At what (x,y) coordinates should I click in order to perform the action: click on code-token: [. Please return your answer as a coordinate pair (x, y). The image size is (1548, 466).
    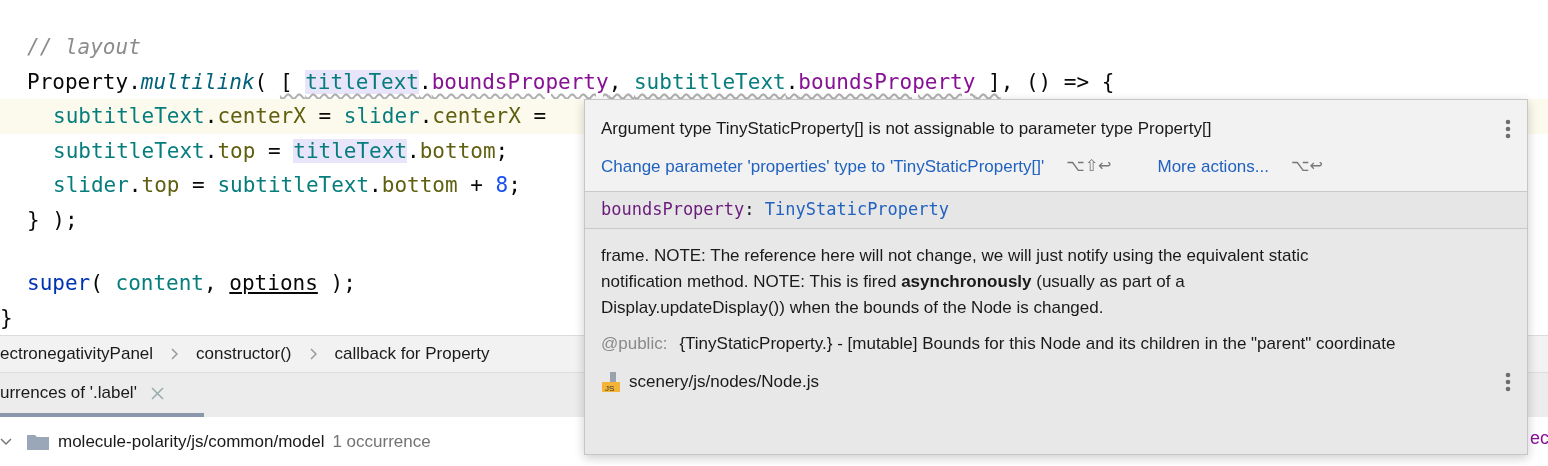
    Looking at the image, I should click on (286, 81).